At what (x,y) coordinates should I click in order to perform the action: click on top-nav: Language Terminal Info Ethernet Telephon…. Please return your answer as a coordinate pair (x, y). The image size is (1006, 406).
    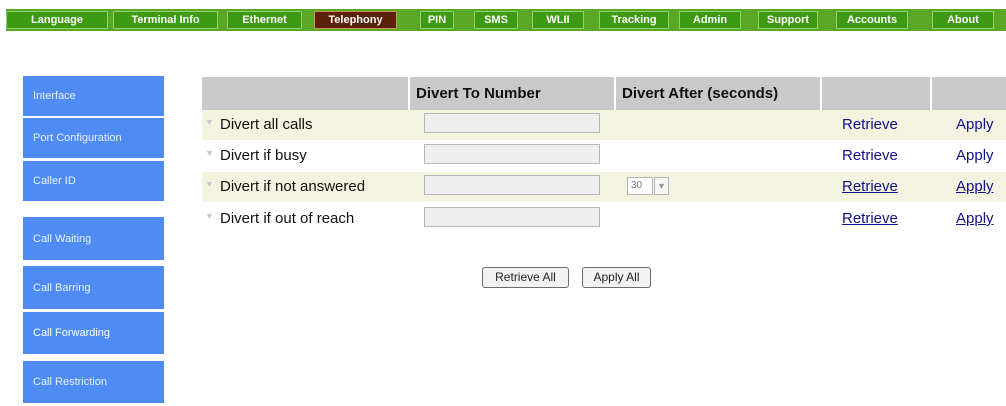
    Looking at the image, I should click on (506, 20).